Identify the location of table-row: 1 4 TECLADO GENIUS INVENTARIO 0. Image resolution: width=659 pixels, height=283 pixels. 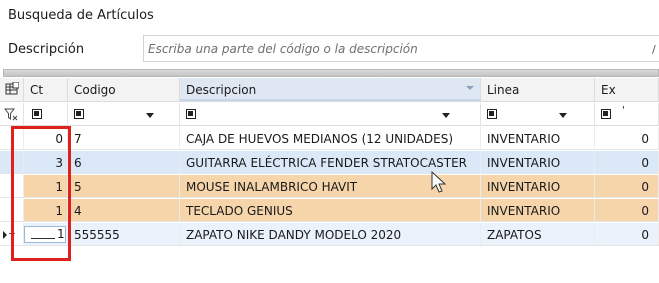
(329, 210).